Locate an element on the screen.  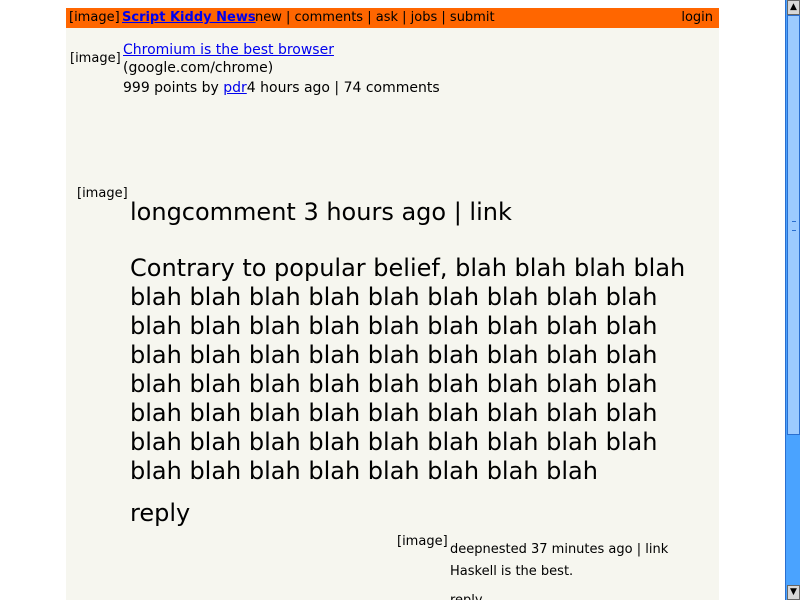
scrollbar-grip-icon is located at coordinates (794, 226).